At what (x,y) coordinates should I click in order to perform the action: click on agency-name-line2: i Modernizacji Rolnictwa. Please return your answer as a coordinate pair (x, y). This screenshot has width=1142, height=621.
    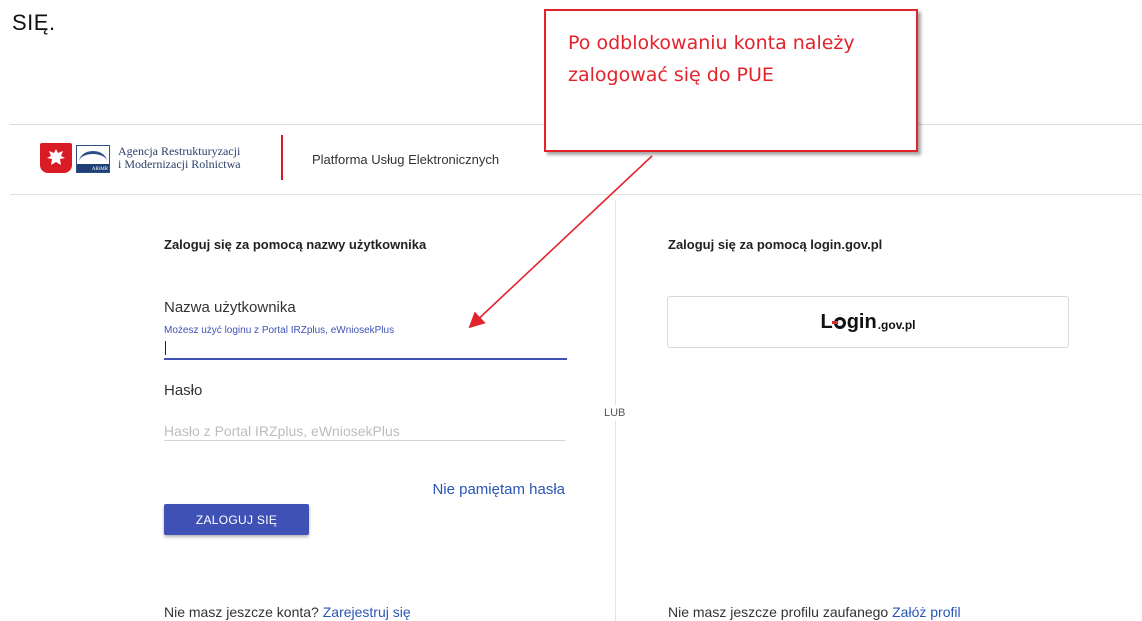
    Looking at the image, I should click on (179, 164).